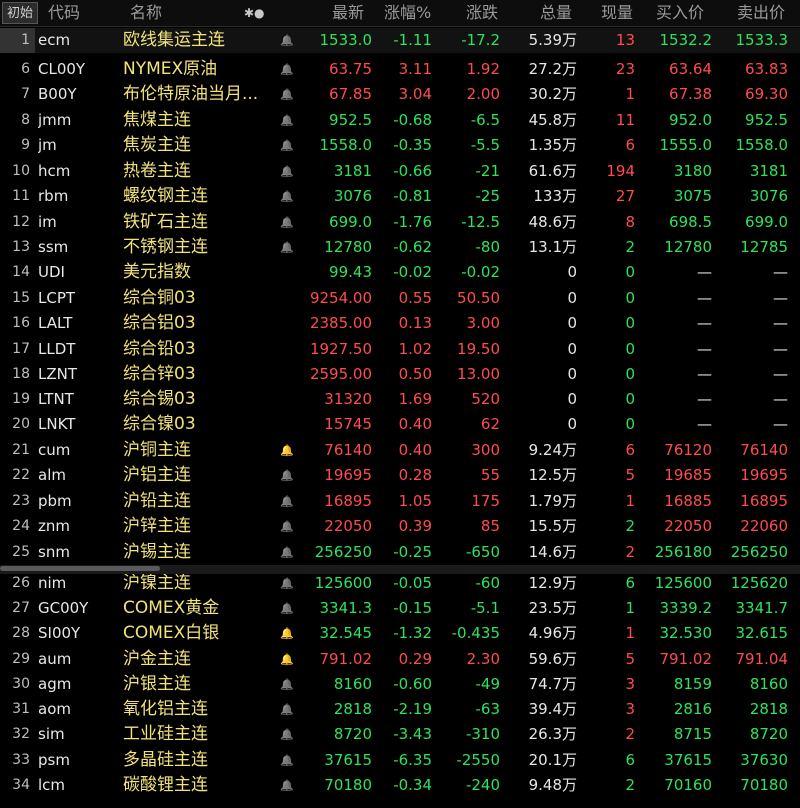 The height and width of the screenshot is (808, 800). Describe the element at coordinates (412, 633) in the screenshot. I see `row-change-pct: -1.32` at that location.